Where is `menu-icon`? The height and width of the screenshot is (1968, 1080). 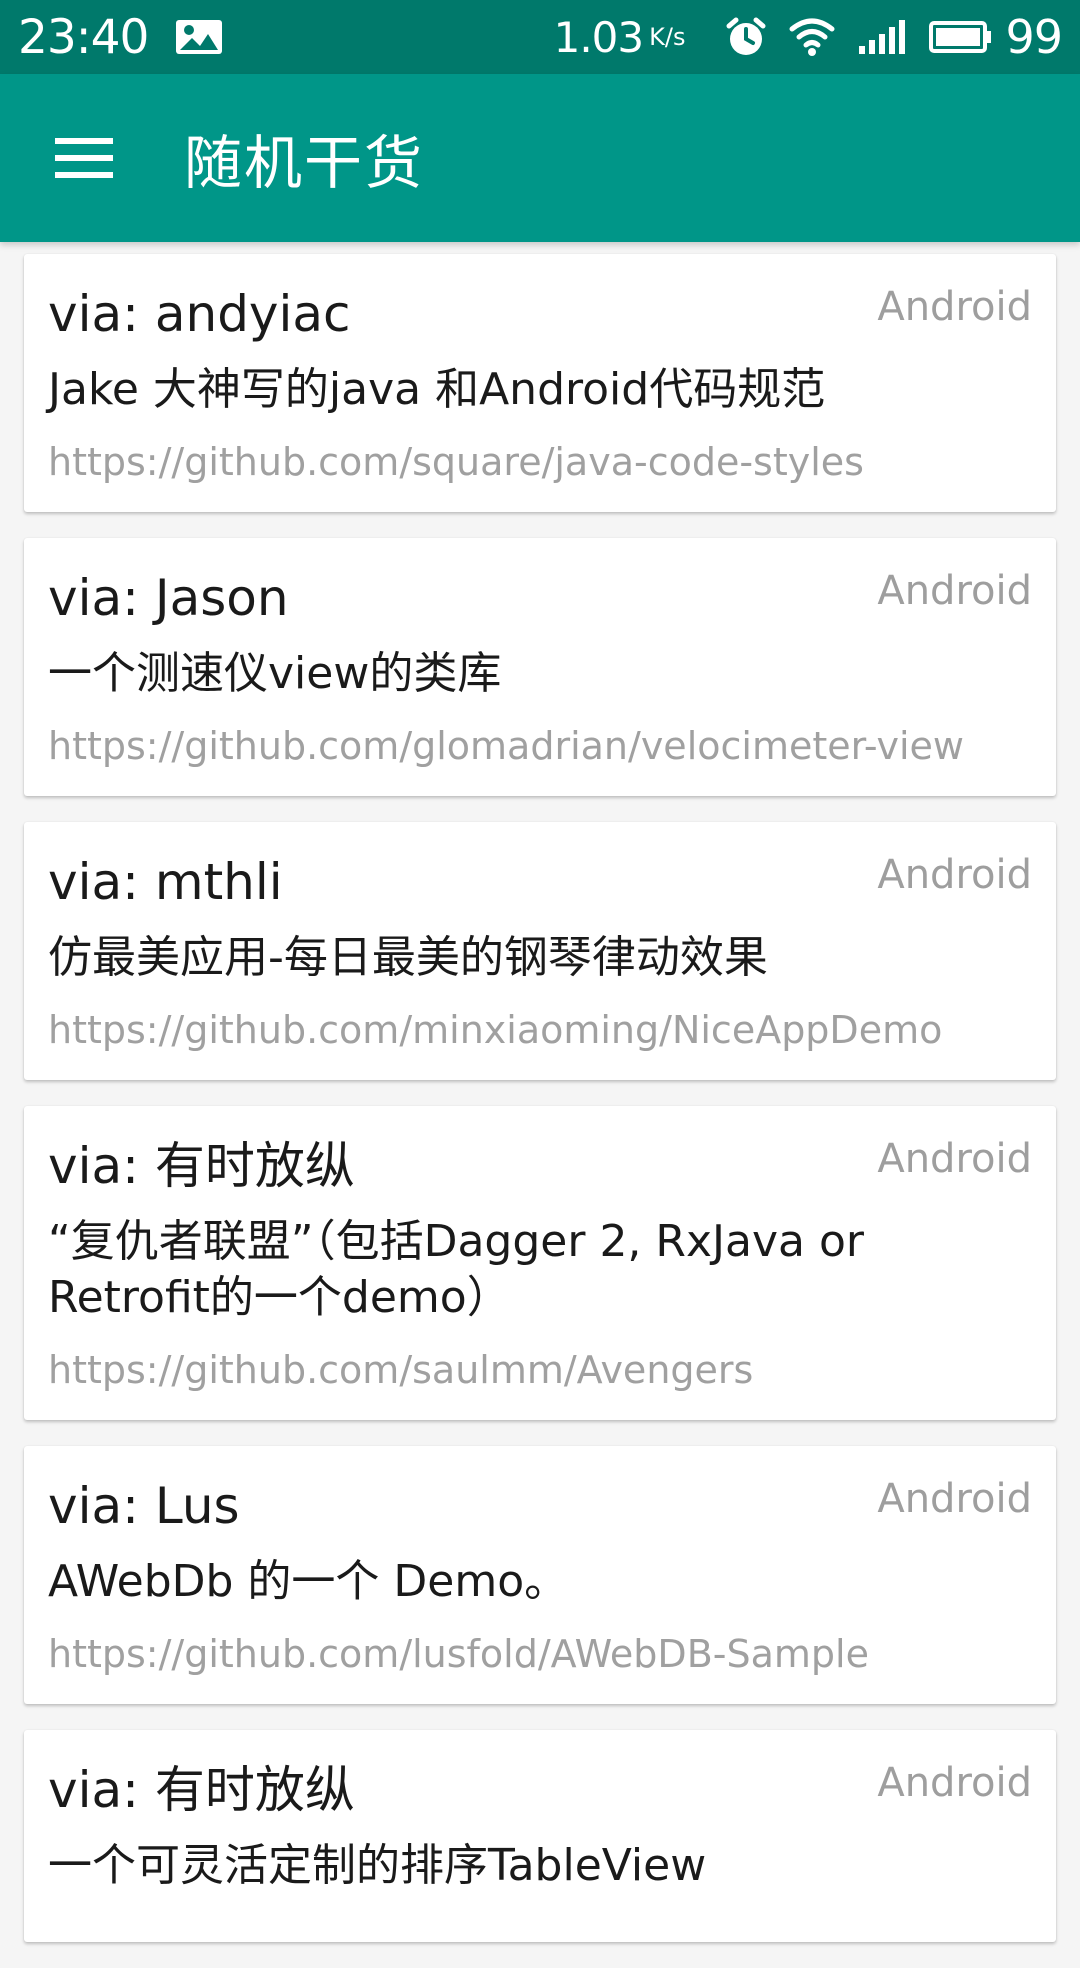
menu-icon is located at coordinates (84, 158).